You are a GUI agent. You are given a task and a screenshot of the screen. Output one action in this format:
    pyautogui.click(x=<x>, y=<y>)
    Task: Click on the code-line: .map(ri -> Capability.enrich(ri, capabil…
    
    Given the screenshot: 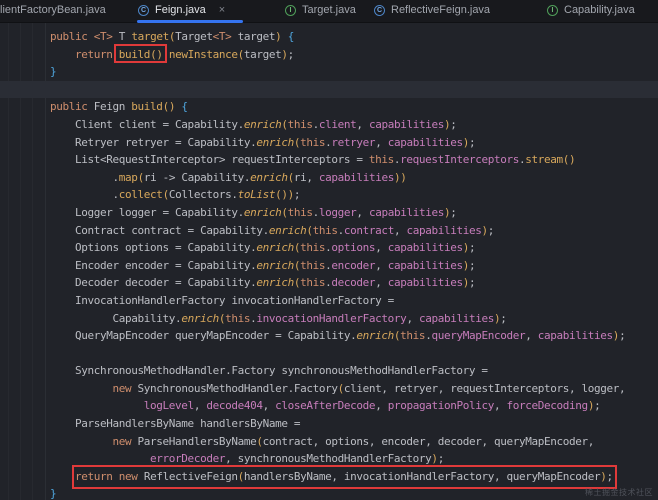 What is the action you would take?
    pyautogui.click(x=259, y=177)
    